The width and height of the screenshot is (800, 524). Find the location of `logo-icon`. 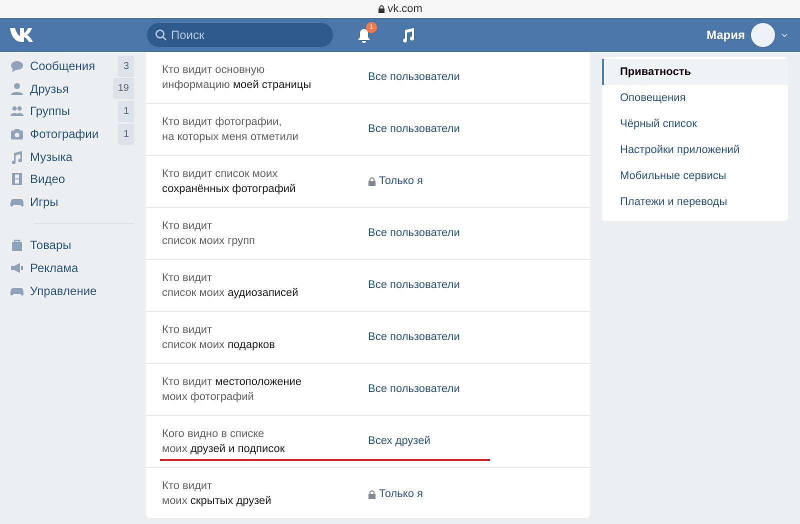

logo-icon is located at coordinates (22, 35).